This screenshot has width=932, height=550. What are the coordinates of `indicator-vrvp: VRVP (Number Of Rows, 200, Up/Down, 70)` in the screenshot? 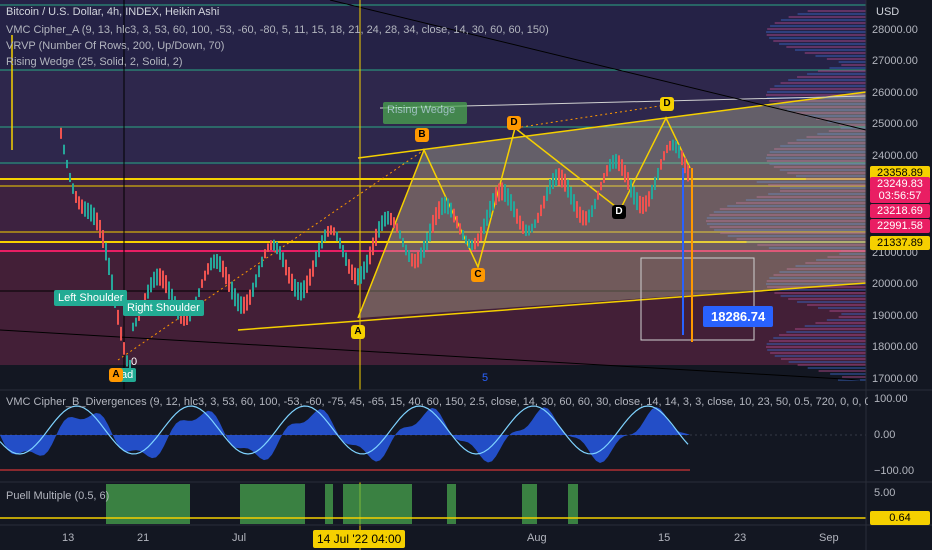 It's located at (115, 46).